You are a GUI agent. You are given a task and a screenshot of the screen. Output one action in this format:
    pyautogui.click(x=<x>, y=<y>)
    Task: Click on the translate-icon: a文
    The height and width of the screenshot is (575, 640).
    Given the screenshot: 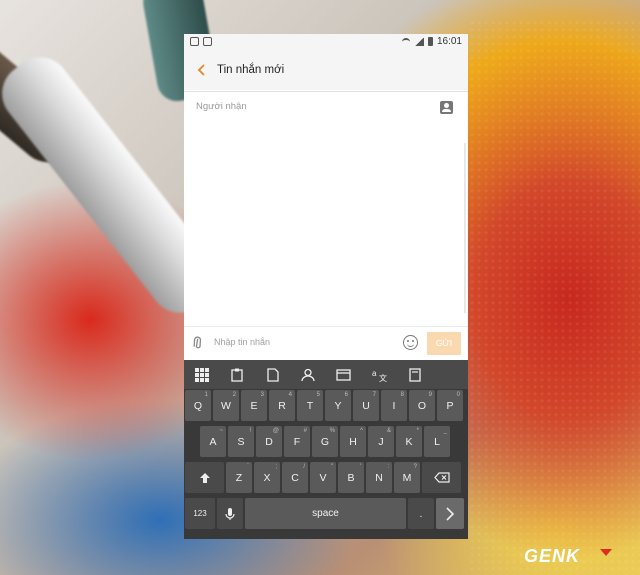 What is the action you would take?
    pyautogui.click(x=380, y=374)
    